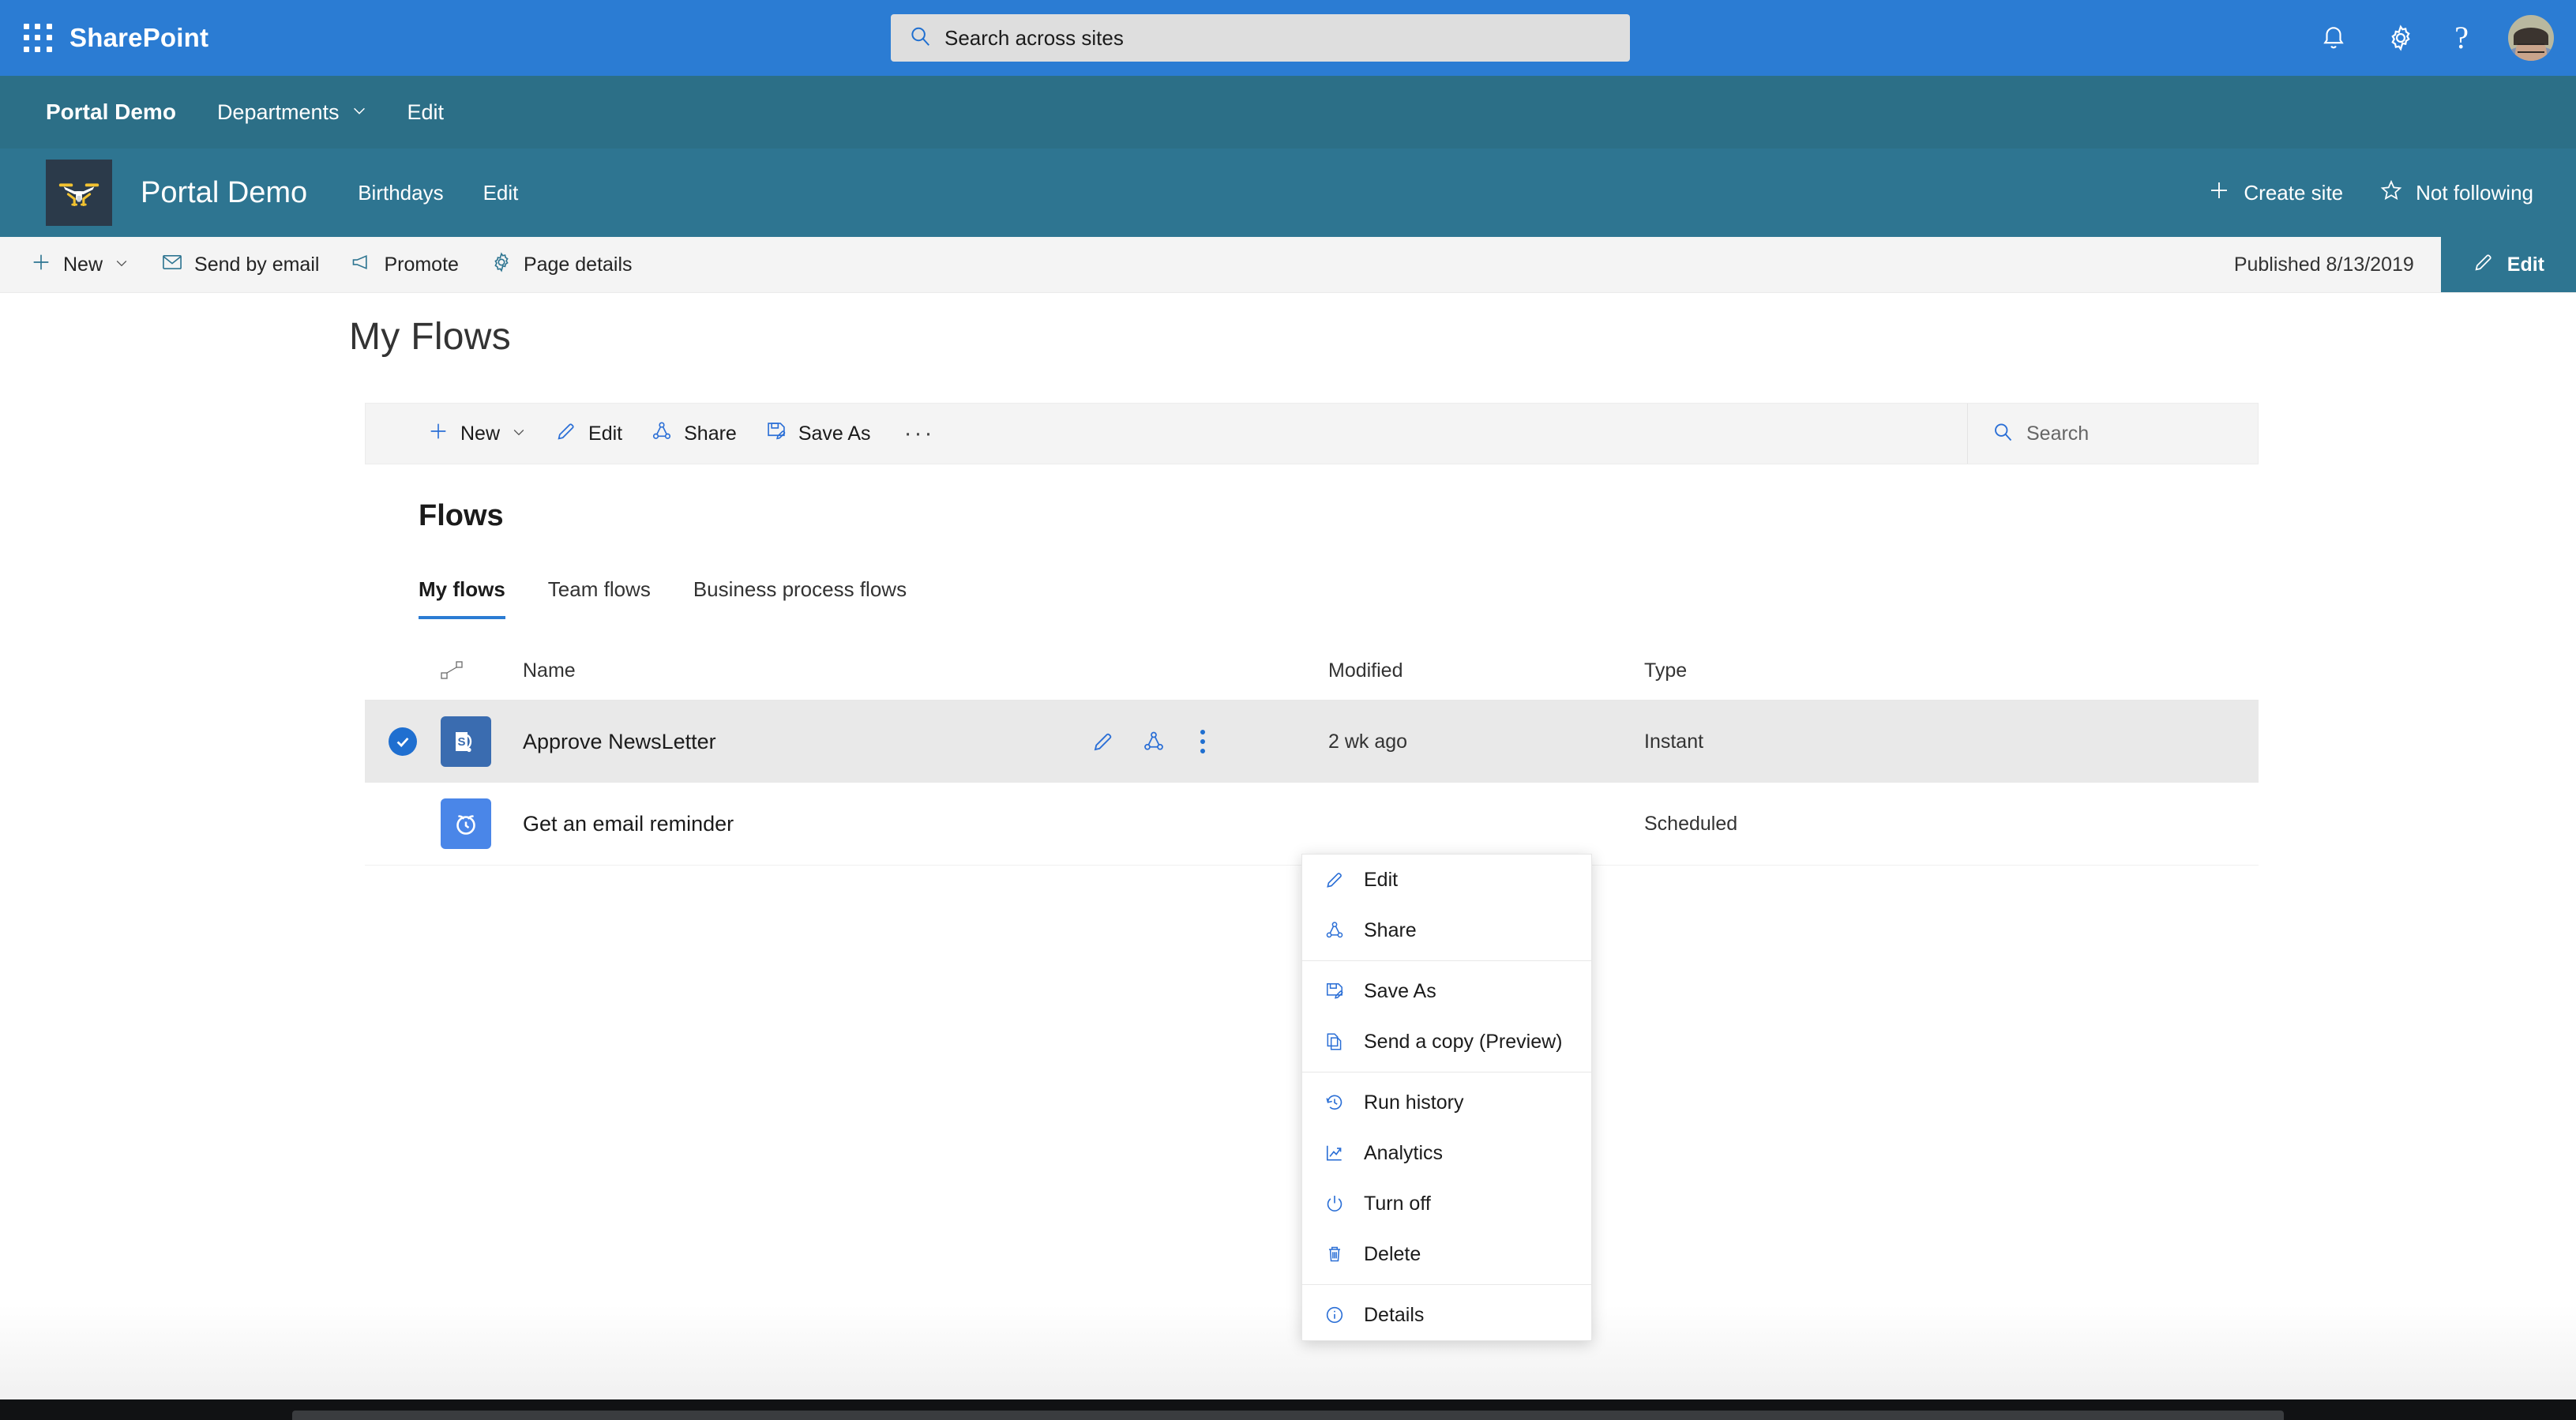 The height and width of the screenshot is (1420, 2576). What do you see at coordinates (1446, 1153) in the screenshot?
I see `context-menu-item-analytics: Analytics` at bounding box center [1446, 1153].